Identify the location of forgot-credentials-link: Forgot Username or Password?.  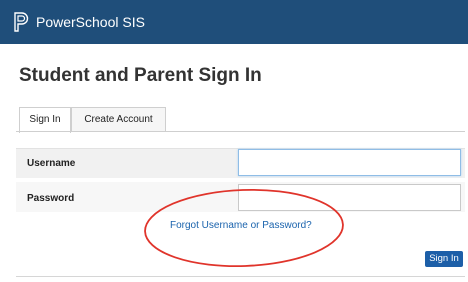
(241, 225).